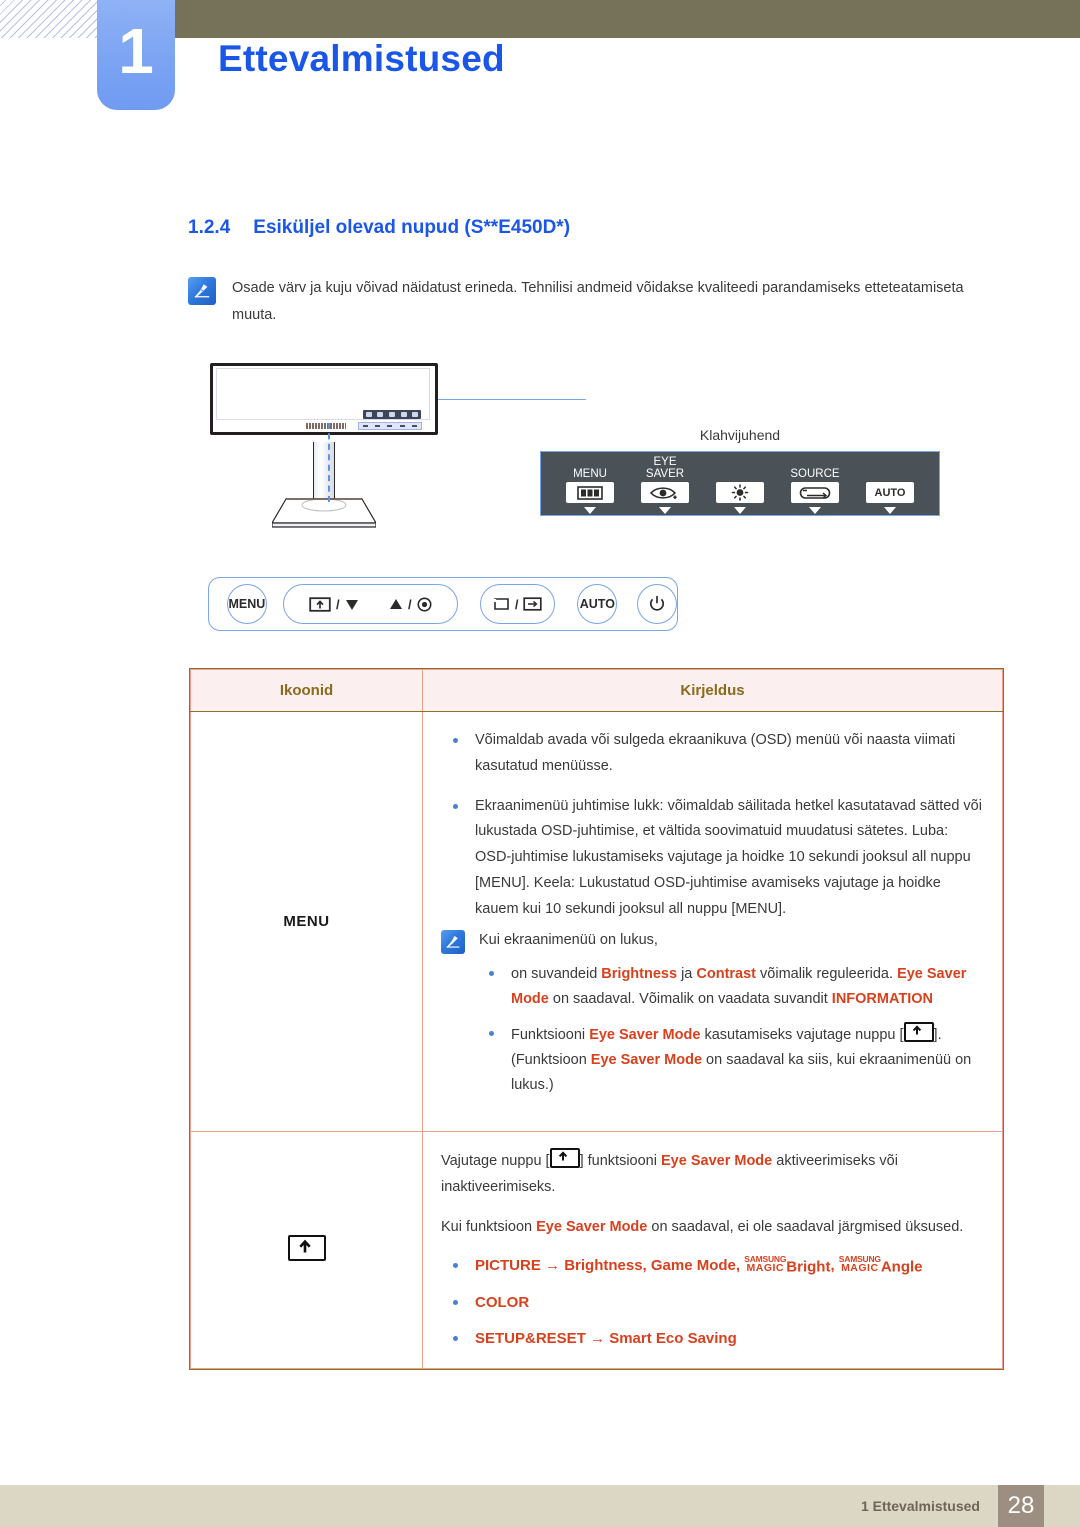 This screenshot has height=1527, width=1080. What do you see at coordinates (508, 1265) in the screenshot?
I see `menu-path-root: PICTURE` at bounding box center [508, 1265].